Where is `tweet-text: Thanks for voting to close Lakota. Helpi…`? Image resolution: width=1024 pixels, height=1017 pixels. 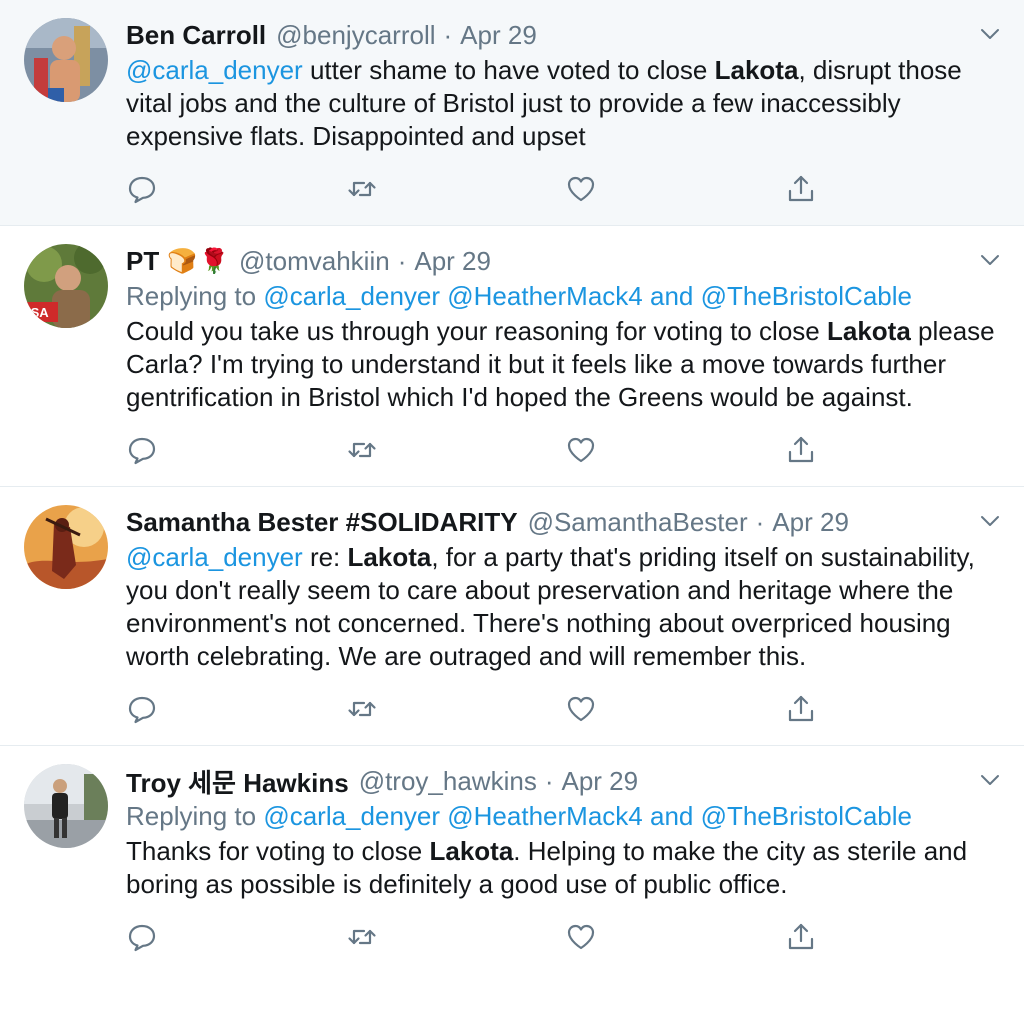
tweet-text: Thanks for voting to close Lakota. Helpi… is located at coordinates (565, 868).